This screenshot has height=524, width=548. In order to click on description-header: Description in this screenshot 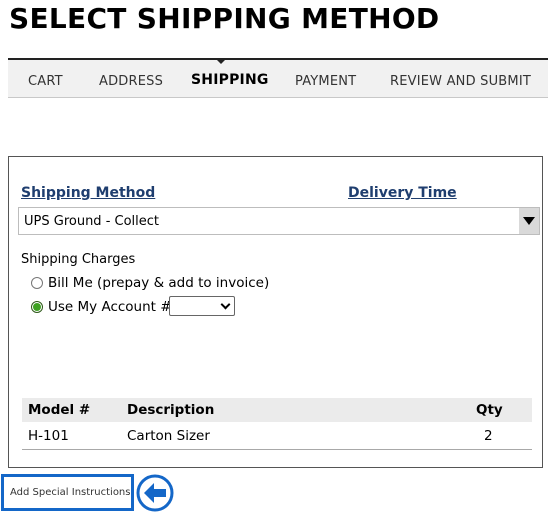, I will do `click(171, 410)`.